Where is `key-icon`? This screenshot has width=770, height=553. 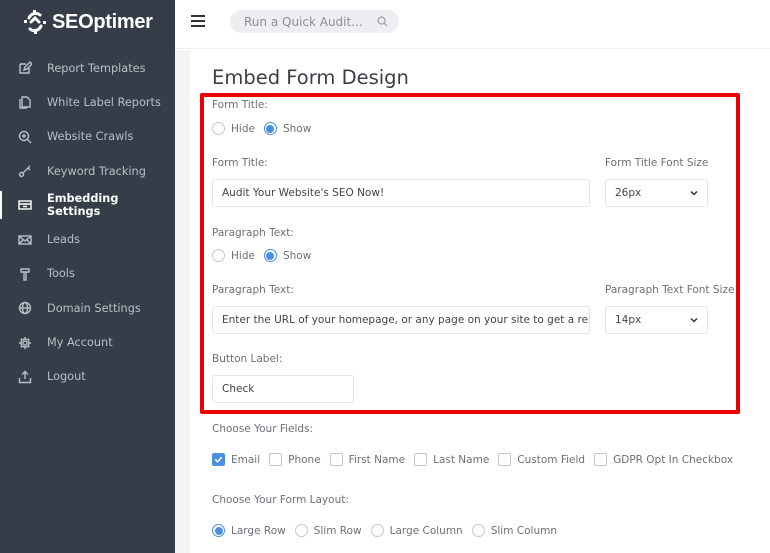
key-icon is located at coordinates (25, 171).